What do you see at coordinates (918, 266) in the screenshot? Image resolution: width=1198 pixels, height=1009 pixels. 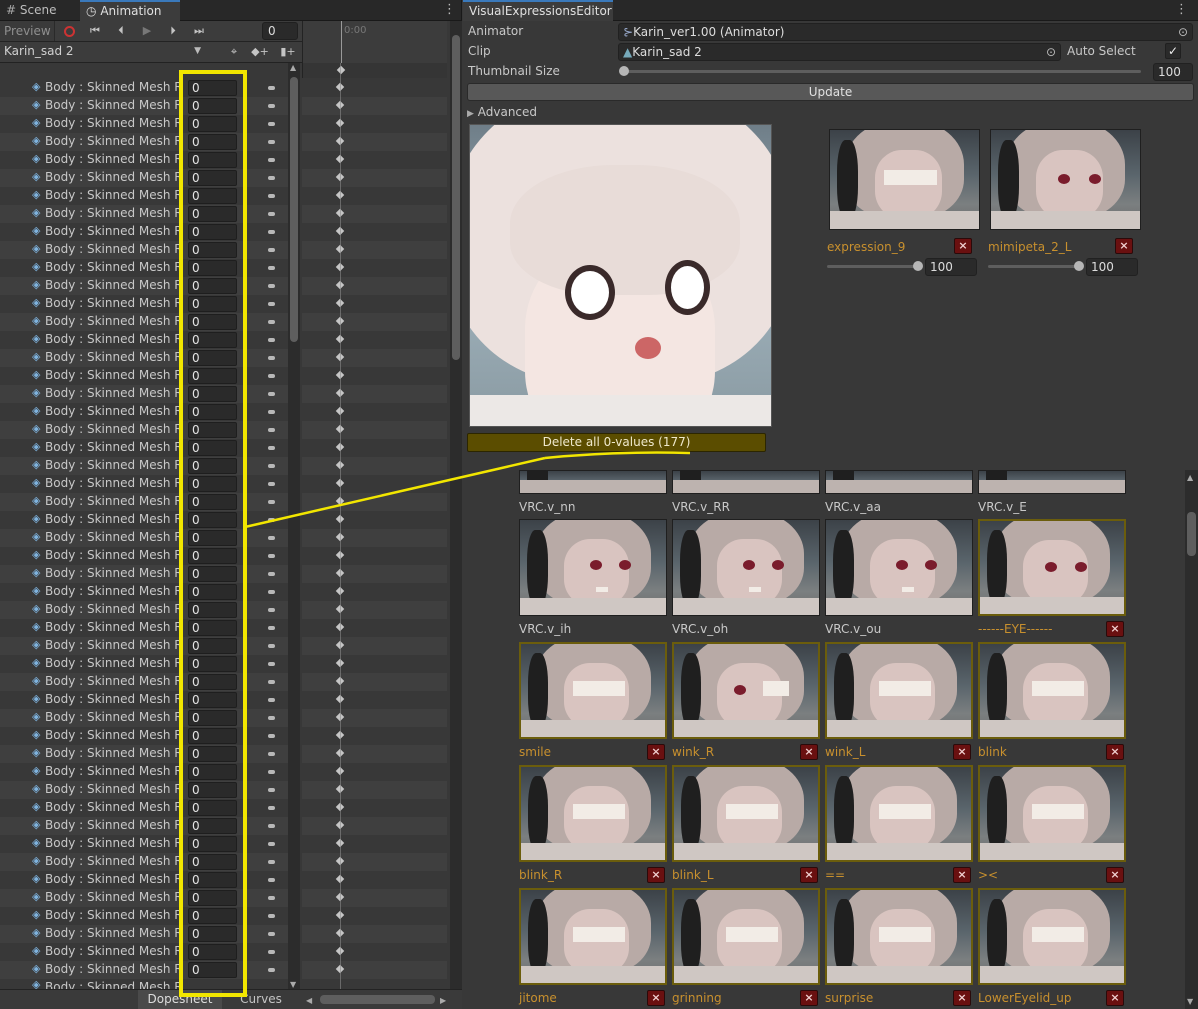 I see `expression-weight-knob` at bounding box center [918, 266].